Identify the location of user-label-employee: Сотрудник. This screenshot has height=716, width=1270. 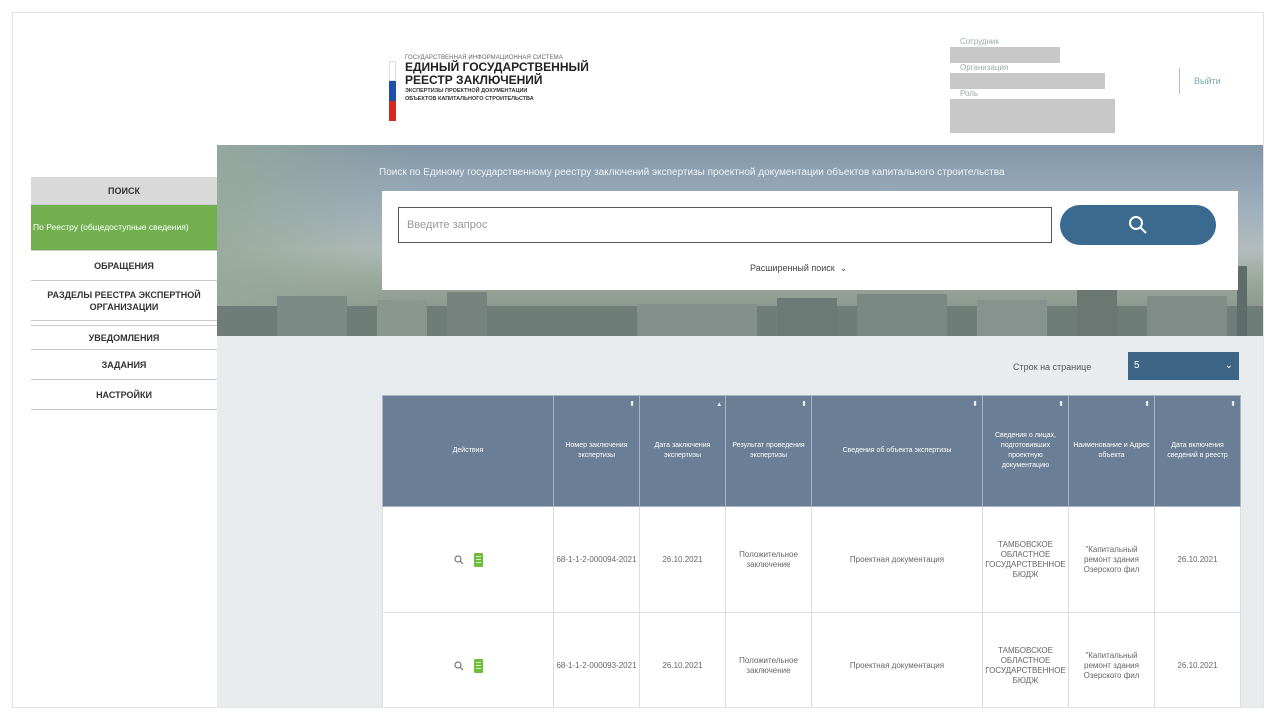
(979, 41).